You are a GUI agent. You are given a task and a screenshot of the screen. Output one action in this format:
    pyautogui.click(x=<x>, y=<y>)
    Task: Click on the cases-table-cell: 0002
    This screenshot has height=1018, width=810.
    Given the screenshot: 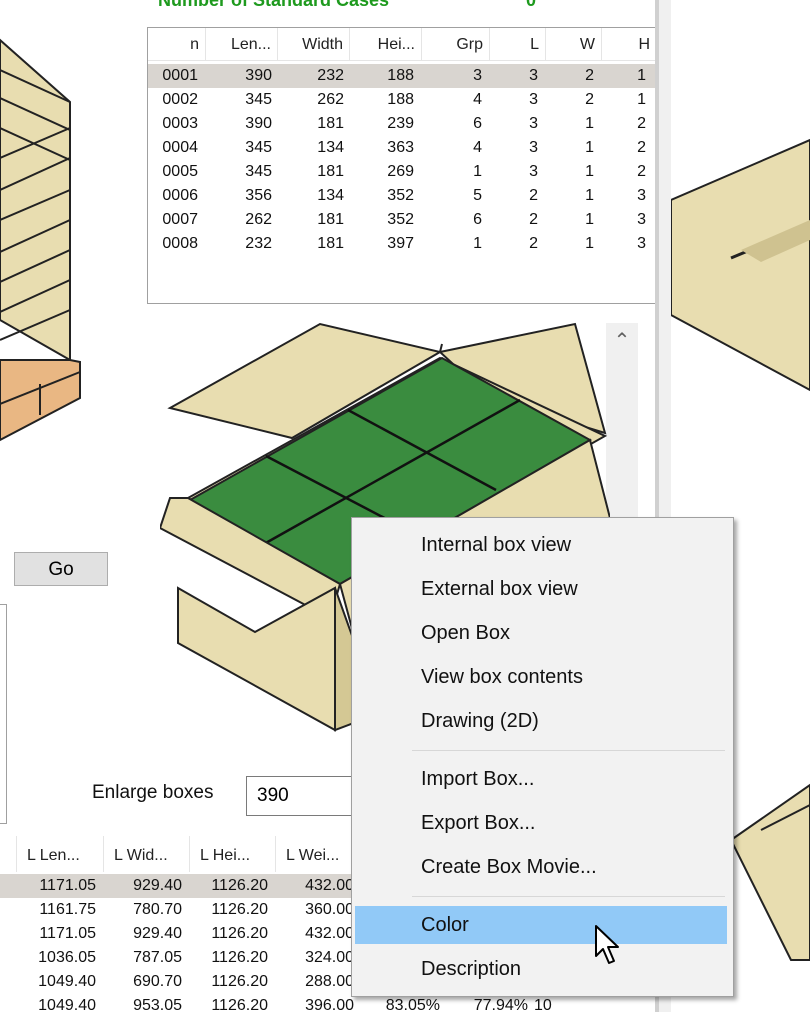 What is the action you would take?
    pyautogui.click(x=180, y=99)
    